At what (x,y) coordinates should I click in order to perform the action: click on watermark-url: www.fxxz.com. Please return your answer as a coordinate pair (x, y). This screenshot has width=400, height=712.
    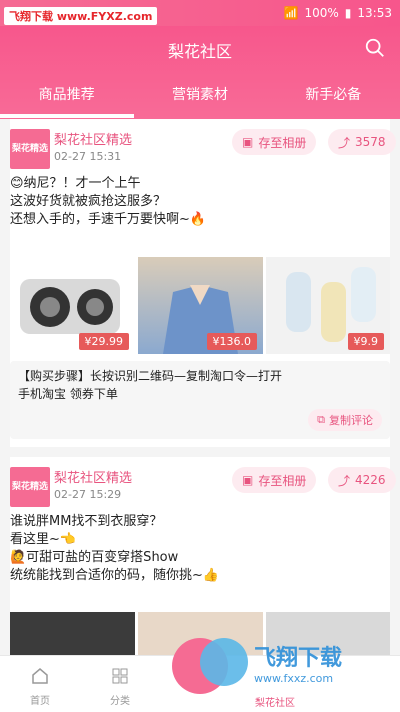
    Looking at the image, I should click on (294, 678).